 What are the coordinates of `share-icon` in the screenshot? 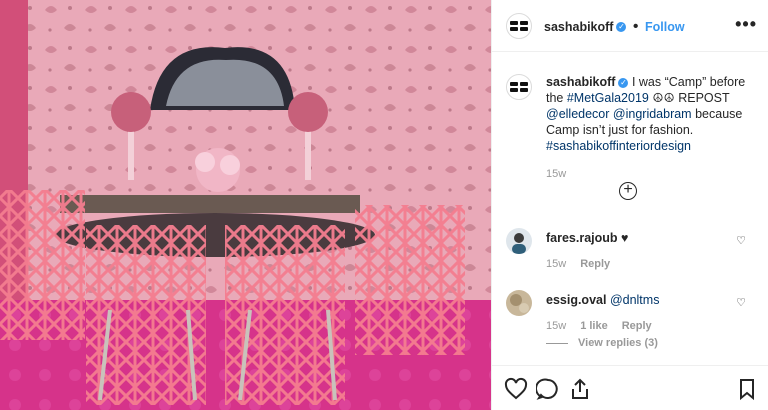 It's located at (580, 389).